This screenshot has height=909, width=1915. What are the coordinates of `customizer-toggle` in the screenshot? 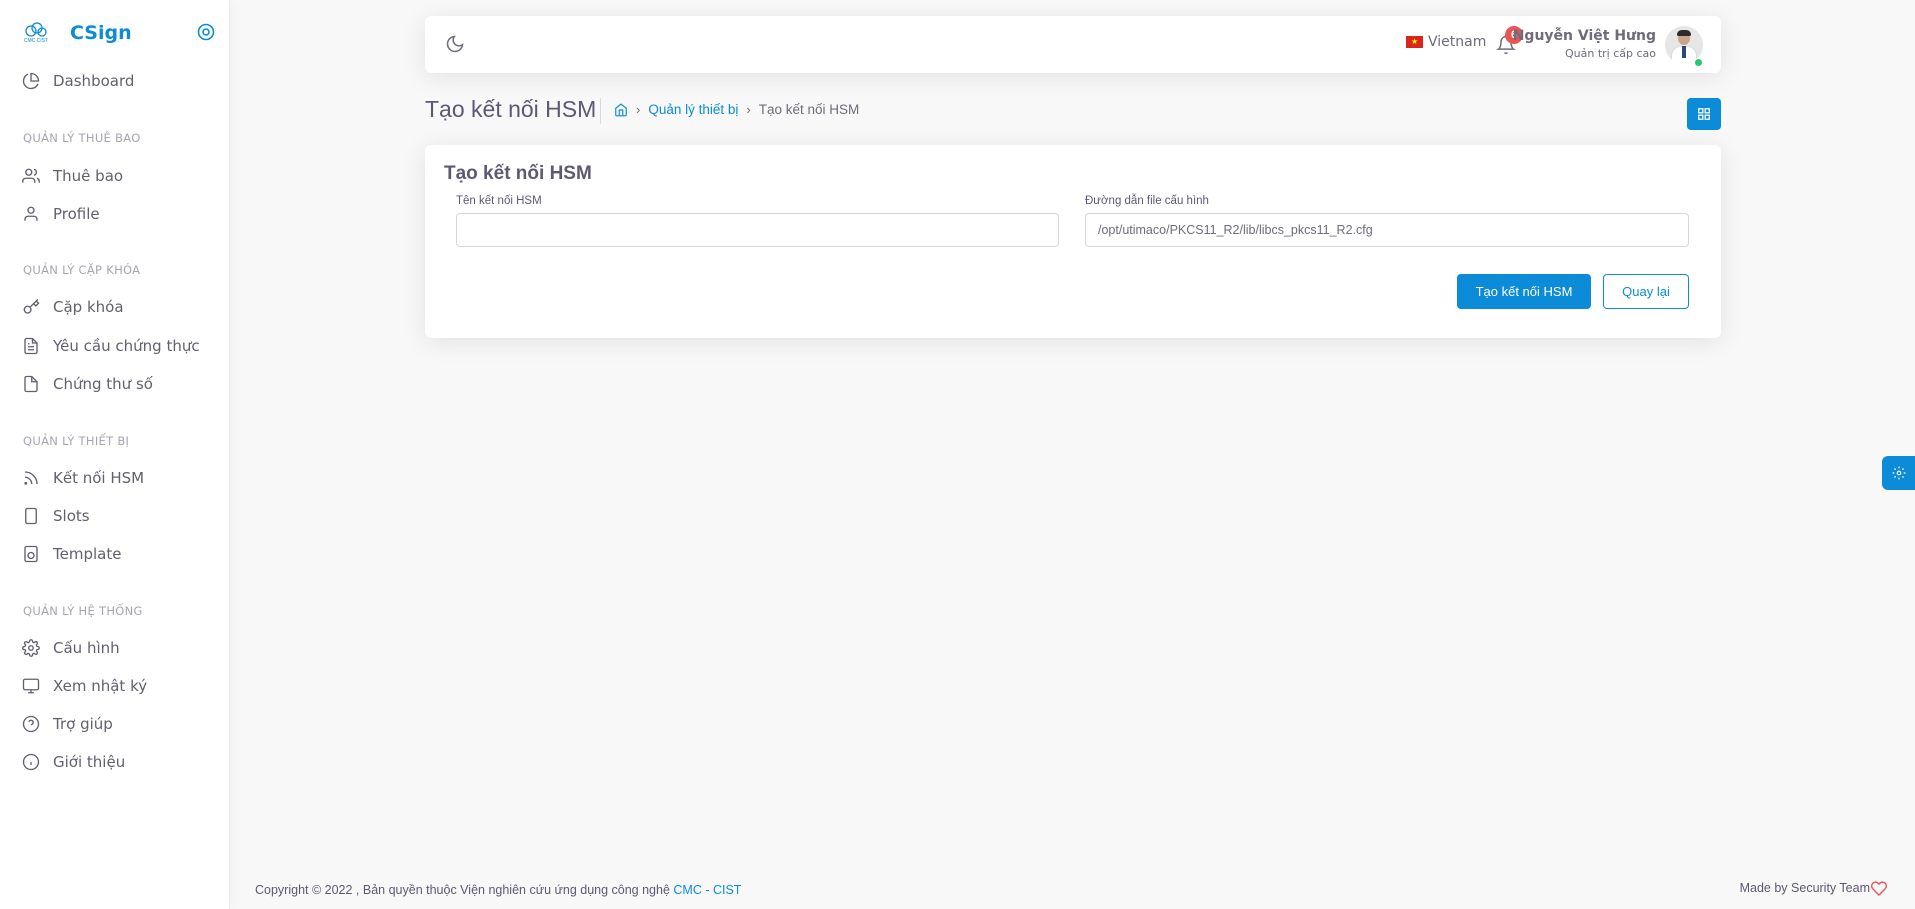 It's located at (1898, 473).